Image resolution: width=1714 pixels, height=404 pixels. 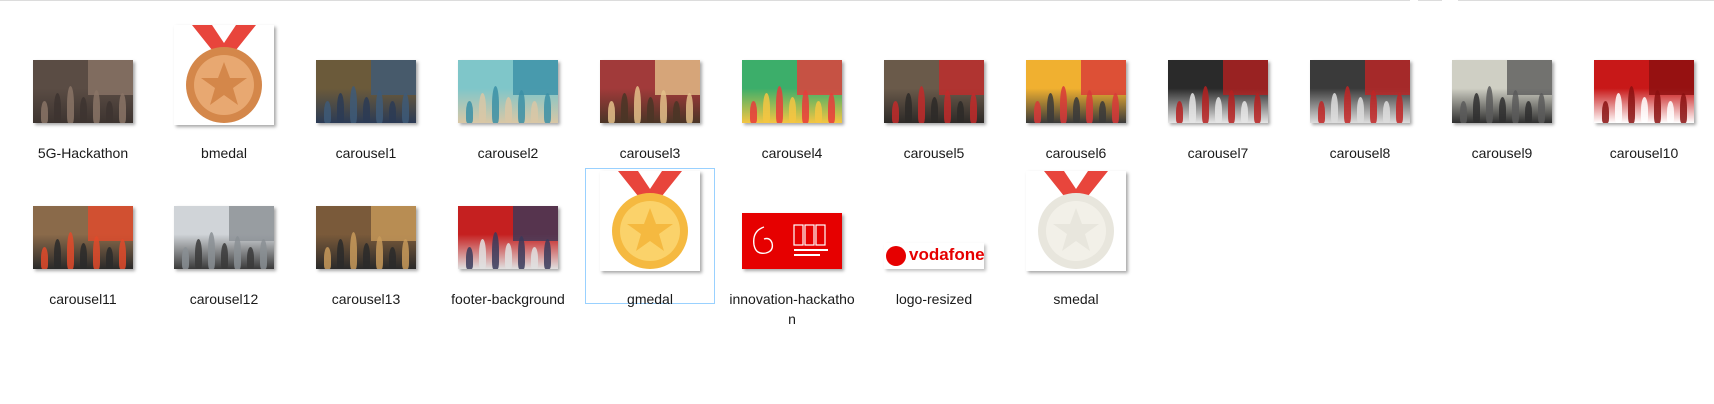 I want to click on file-name-label: carousel11, so click(x=83, y=299).